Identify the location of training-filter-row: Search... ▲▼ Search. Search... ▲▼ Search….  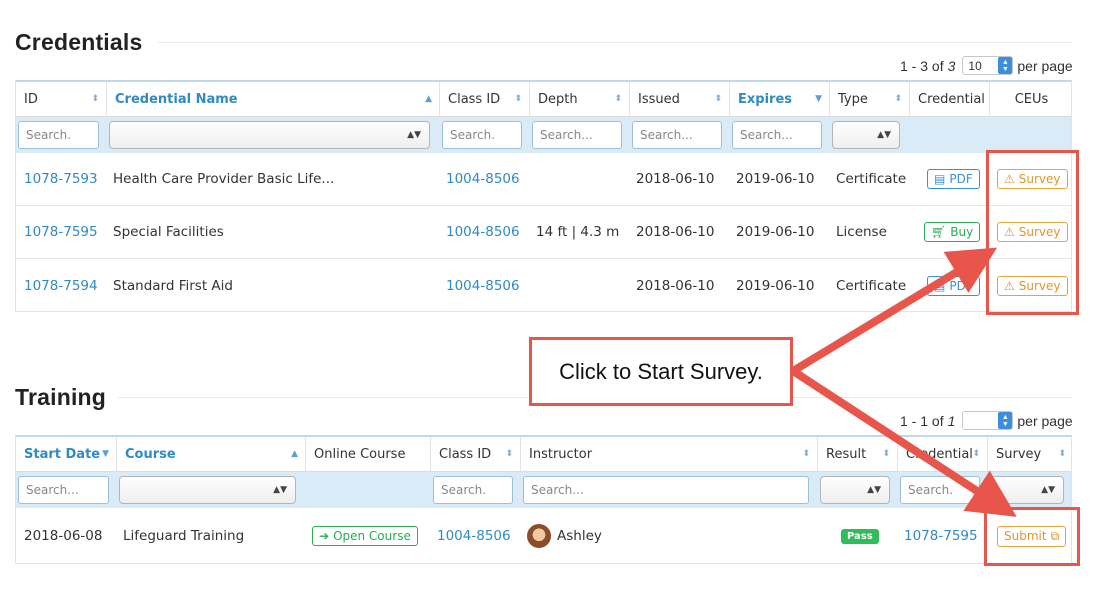
(543, 490).